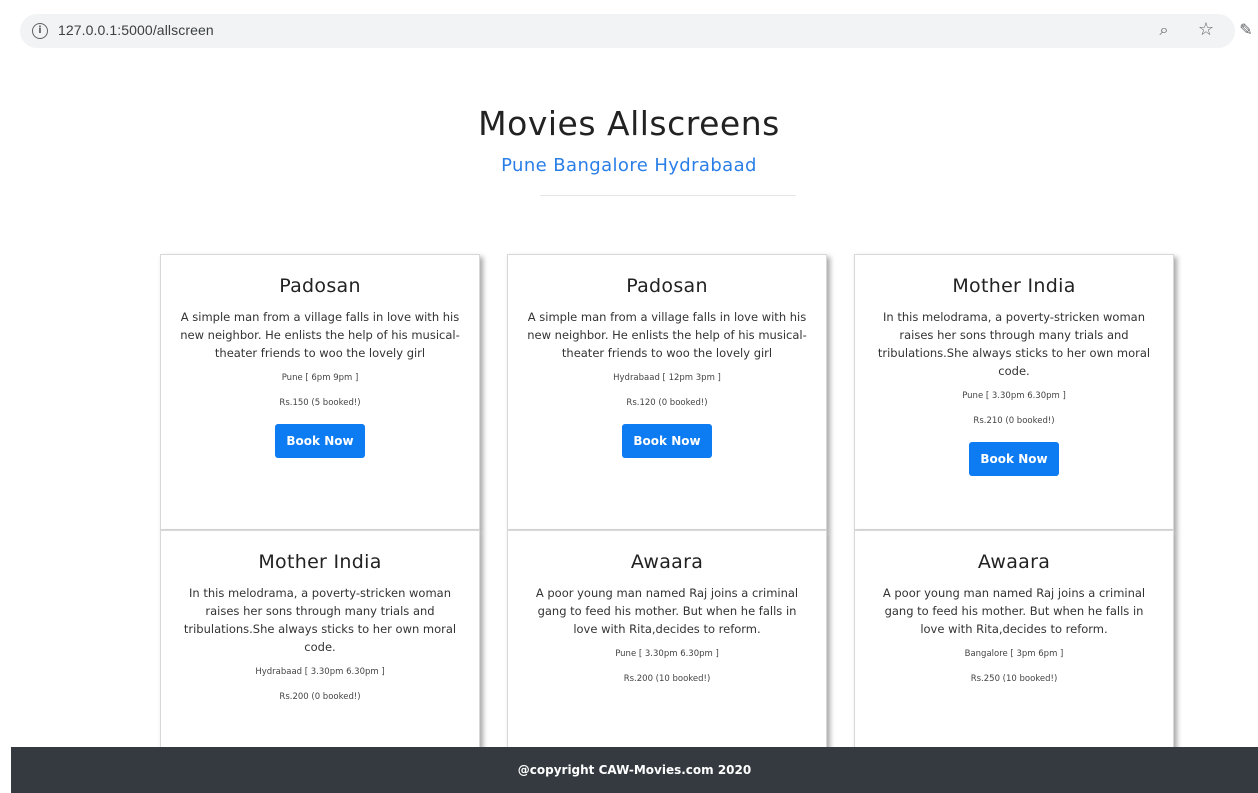 The image size is (1258, 793). What do you see at coordinates (1014, 679) in the screenshot?
I see `price-booked: Rs.250 (10 booked!)` at bounding box center [1014, 679].